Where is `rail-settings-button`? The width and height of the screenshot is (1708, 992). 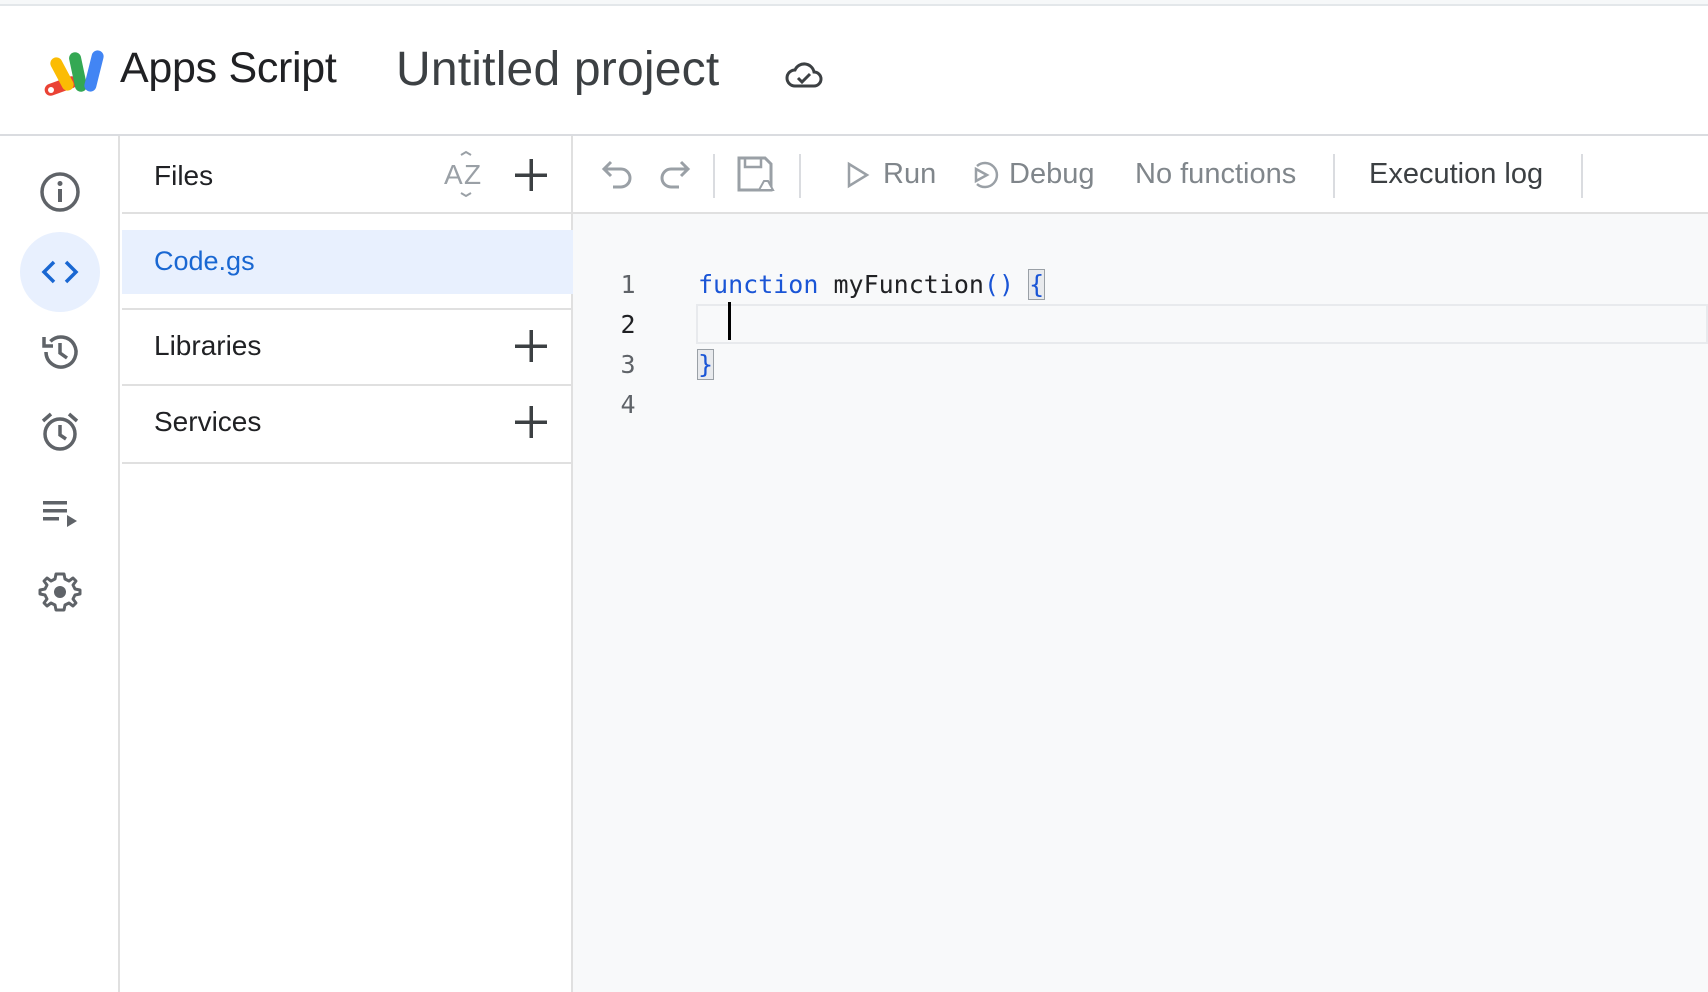
rail-settings-button is located at coordinates (60, 592).